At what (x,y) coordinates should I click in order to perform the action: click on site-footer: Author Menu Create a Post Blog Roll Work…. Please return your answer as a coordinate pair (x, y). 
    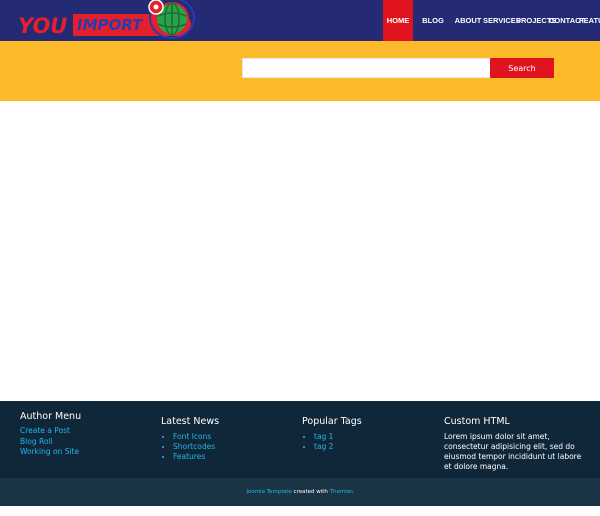
    Looking at the image, I should click on (300, 439).